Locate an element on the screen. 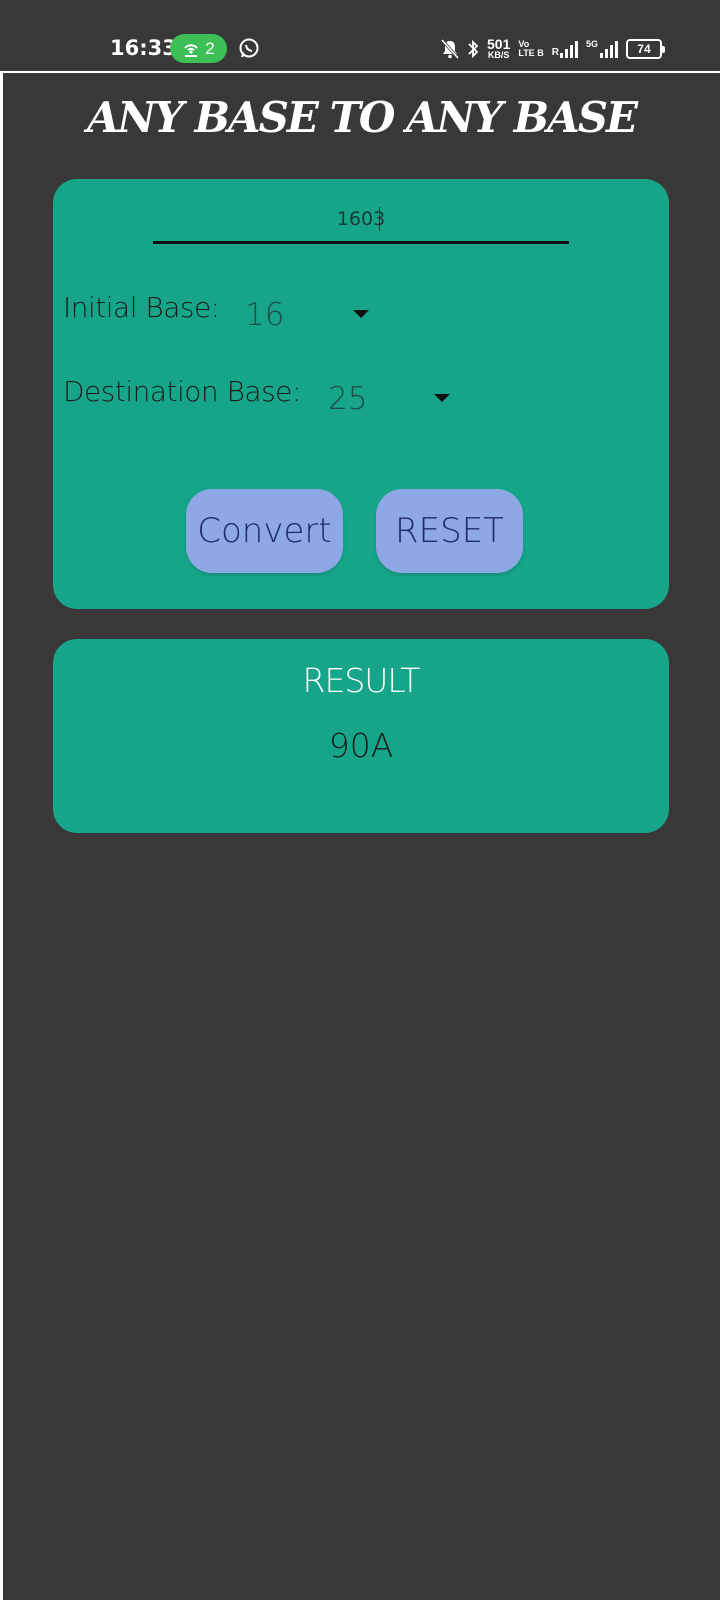 This screenshot has width=720, height=1600. result-card: RESULT 90A is located at coordinates (361, 736).